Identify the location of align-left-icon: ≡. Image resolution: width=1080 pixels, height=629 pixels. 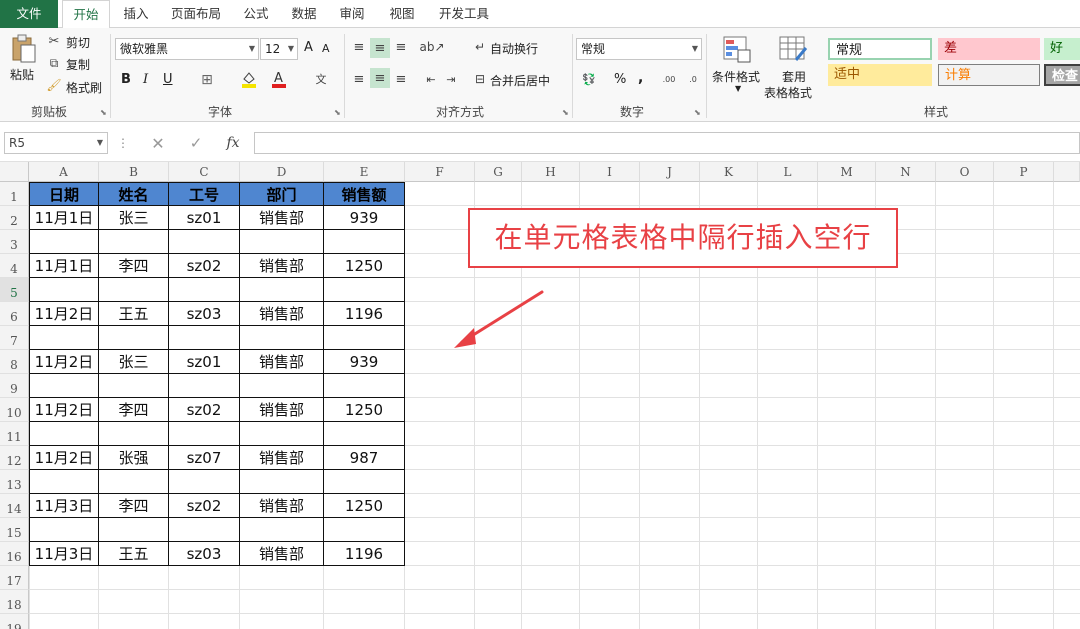
(359, 79).